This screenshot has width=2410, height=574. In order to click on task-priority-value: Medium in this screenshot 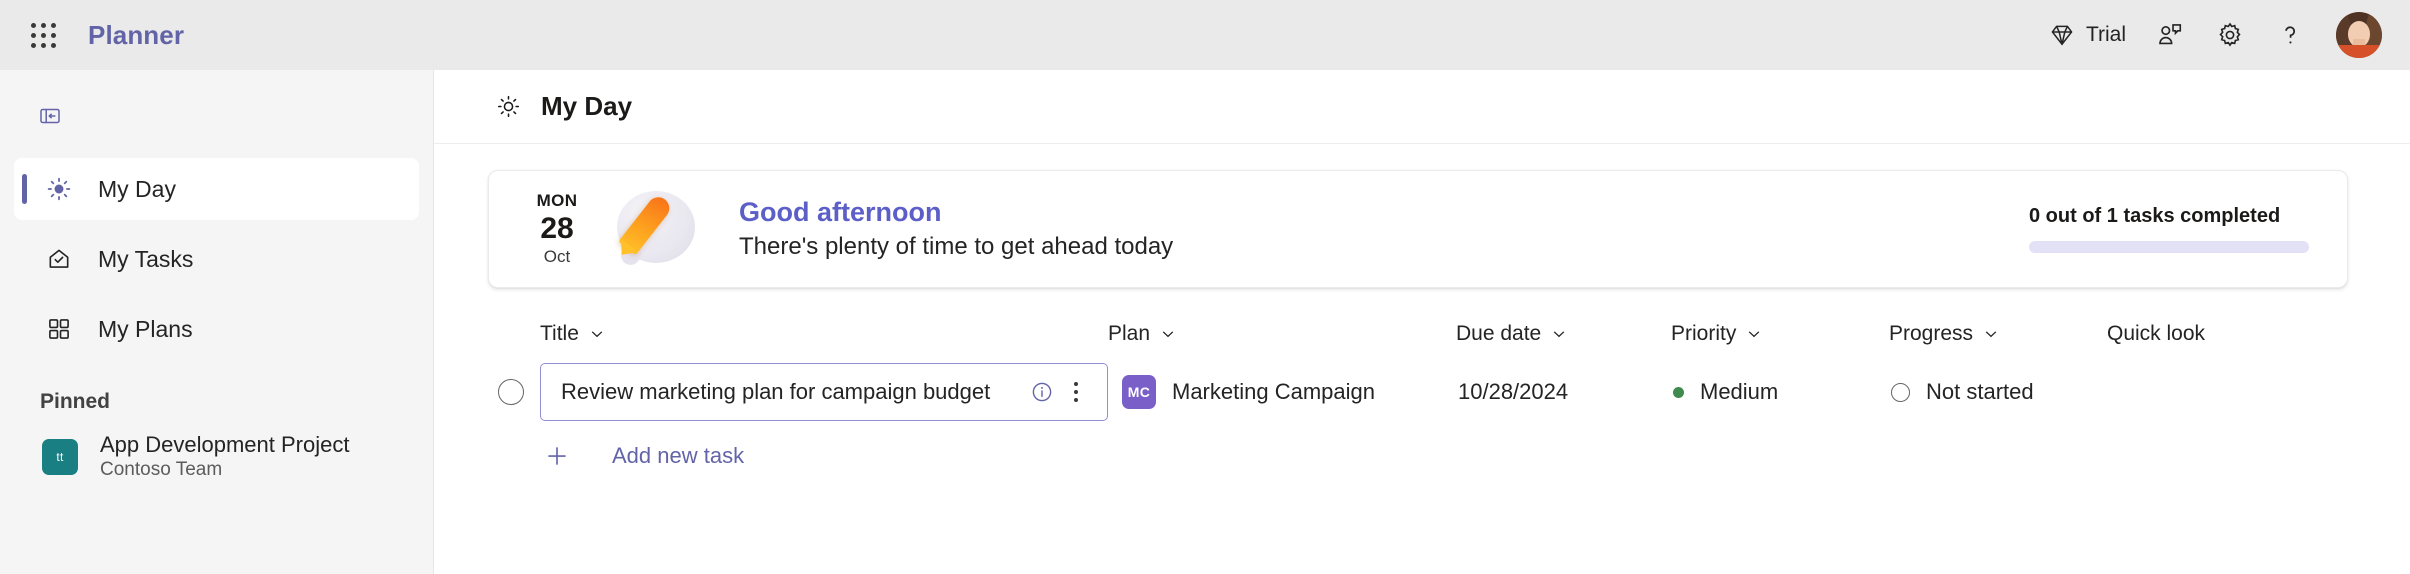, I will do `click(1739, 391)`.